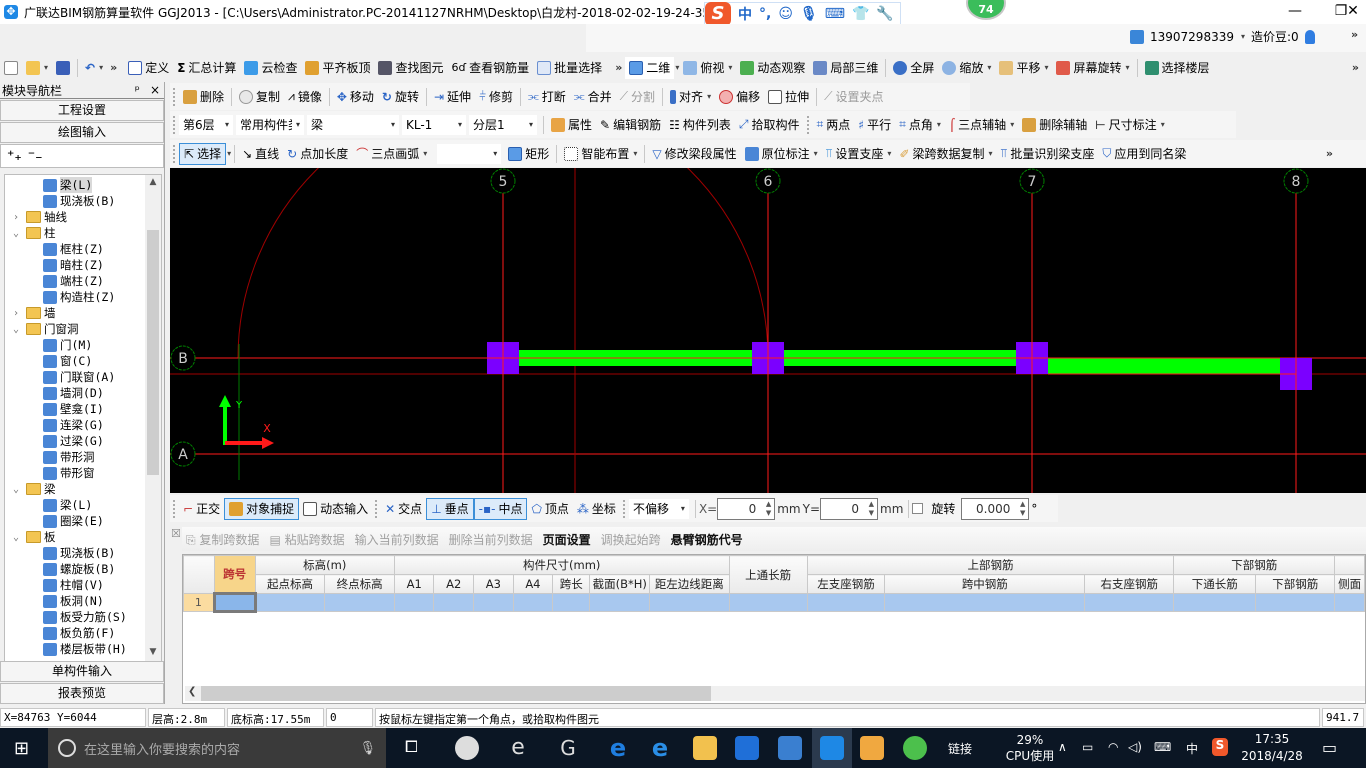 Image resolution: width=1366 pixels, height=768 pixels. I want to click on tree-item: 壁龛(I), so click(73, 409).